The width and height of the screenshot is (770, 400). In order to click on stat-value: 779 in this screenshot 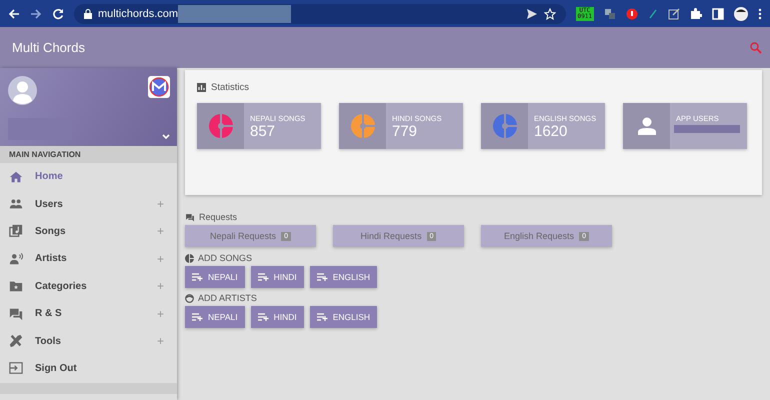, I will do `click(405, 131)`.